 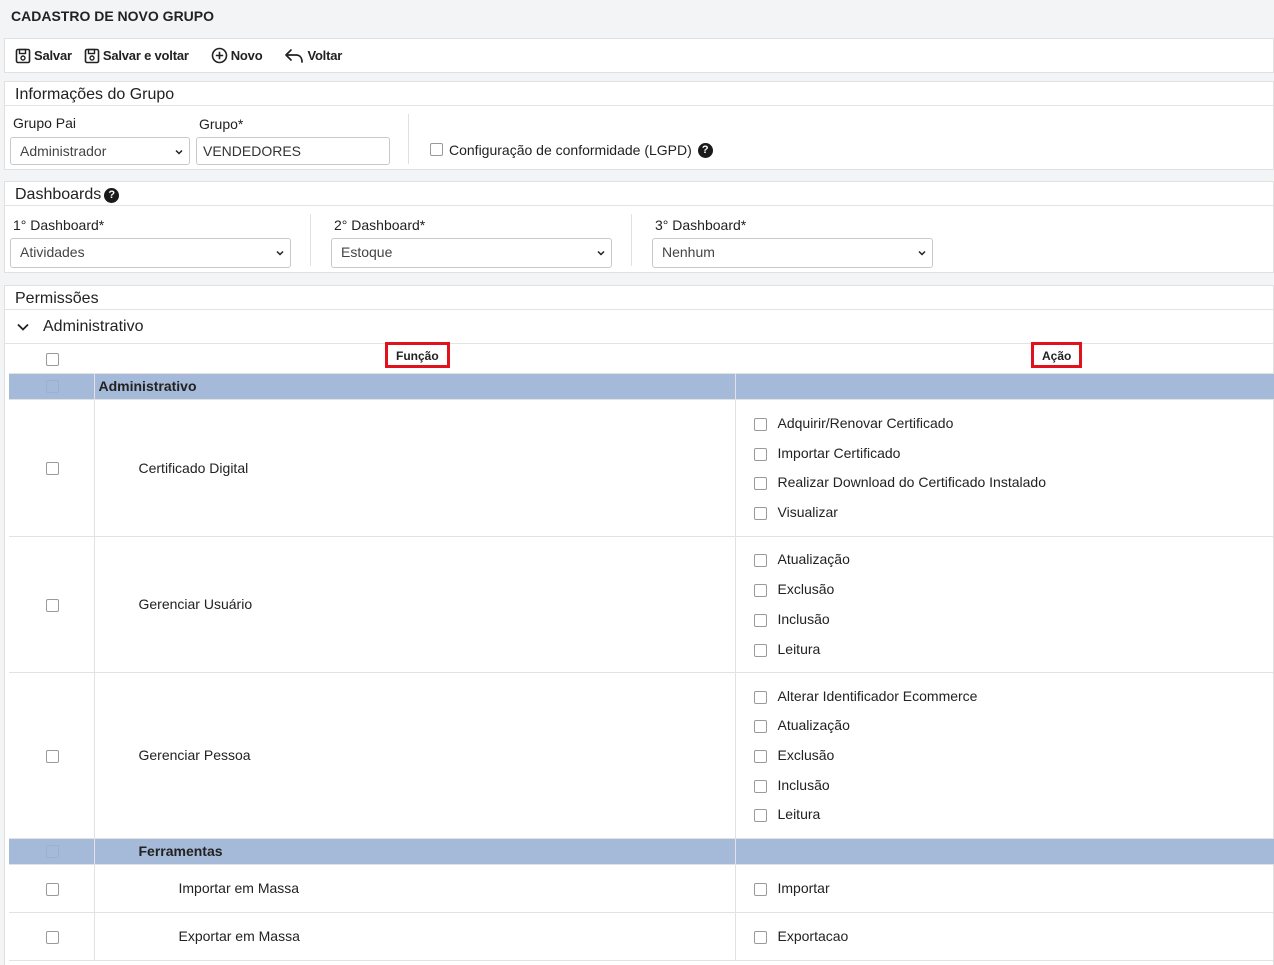 I want to click on dashboards-header: Dashboards ?, so click(x=639, y=194).